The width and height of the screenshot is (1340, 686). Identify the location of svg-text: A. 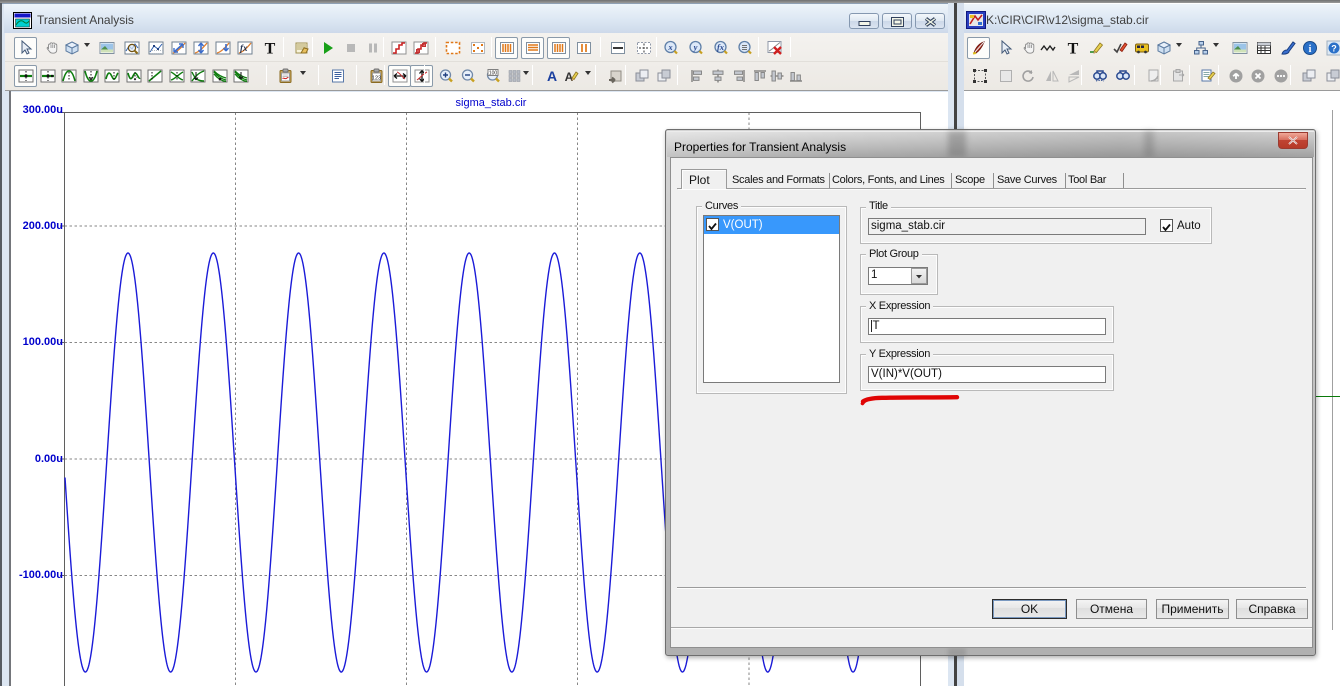
(551, 76).